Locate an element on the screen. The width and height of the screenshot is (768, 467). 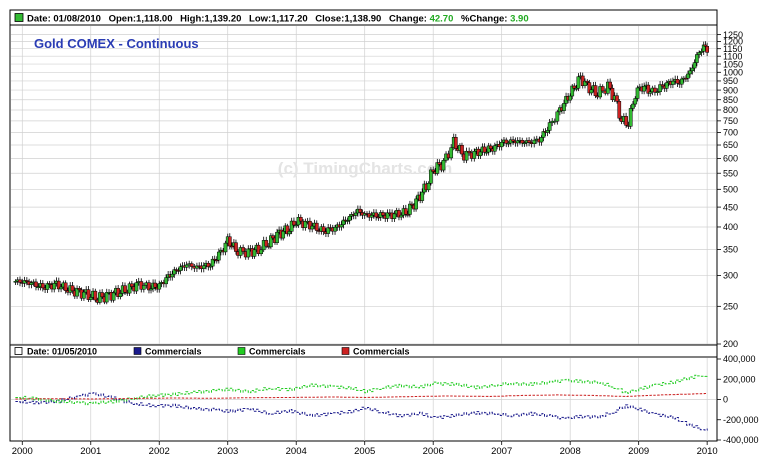
y-tick-label: 800 is located at coordinates (730, 110).